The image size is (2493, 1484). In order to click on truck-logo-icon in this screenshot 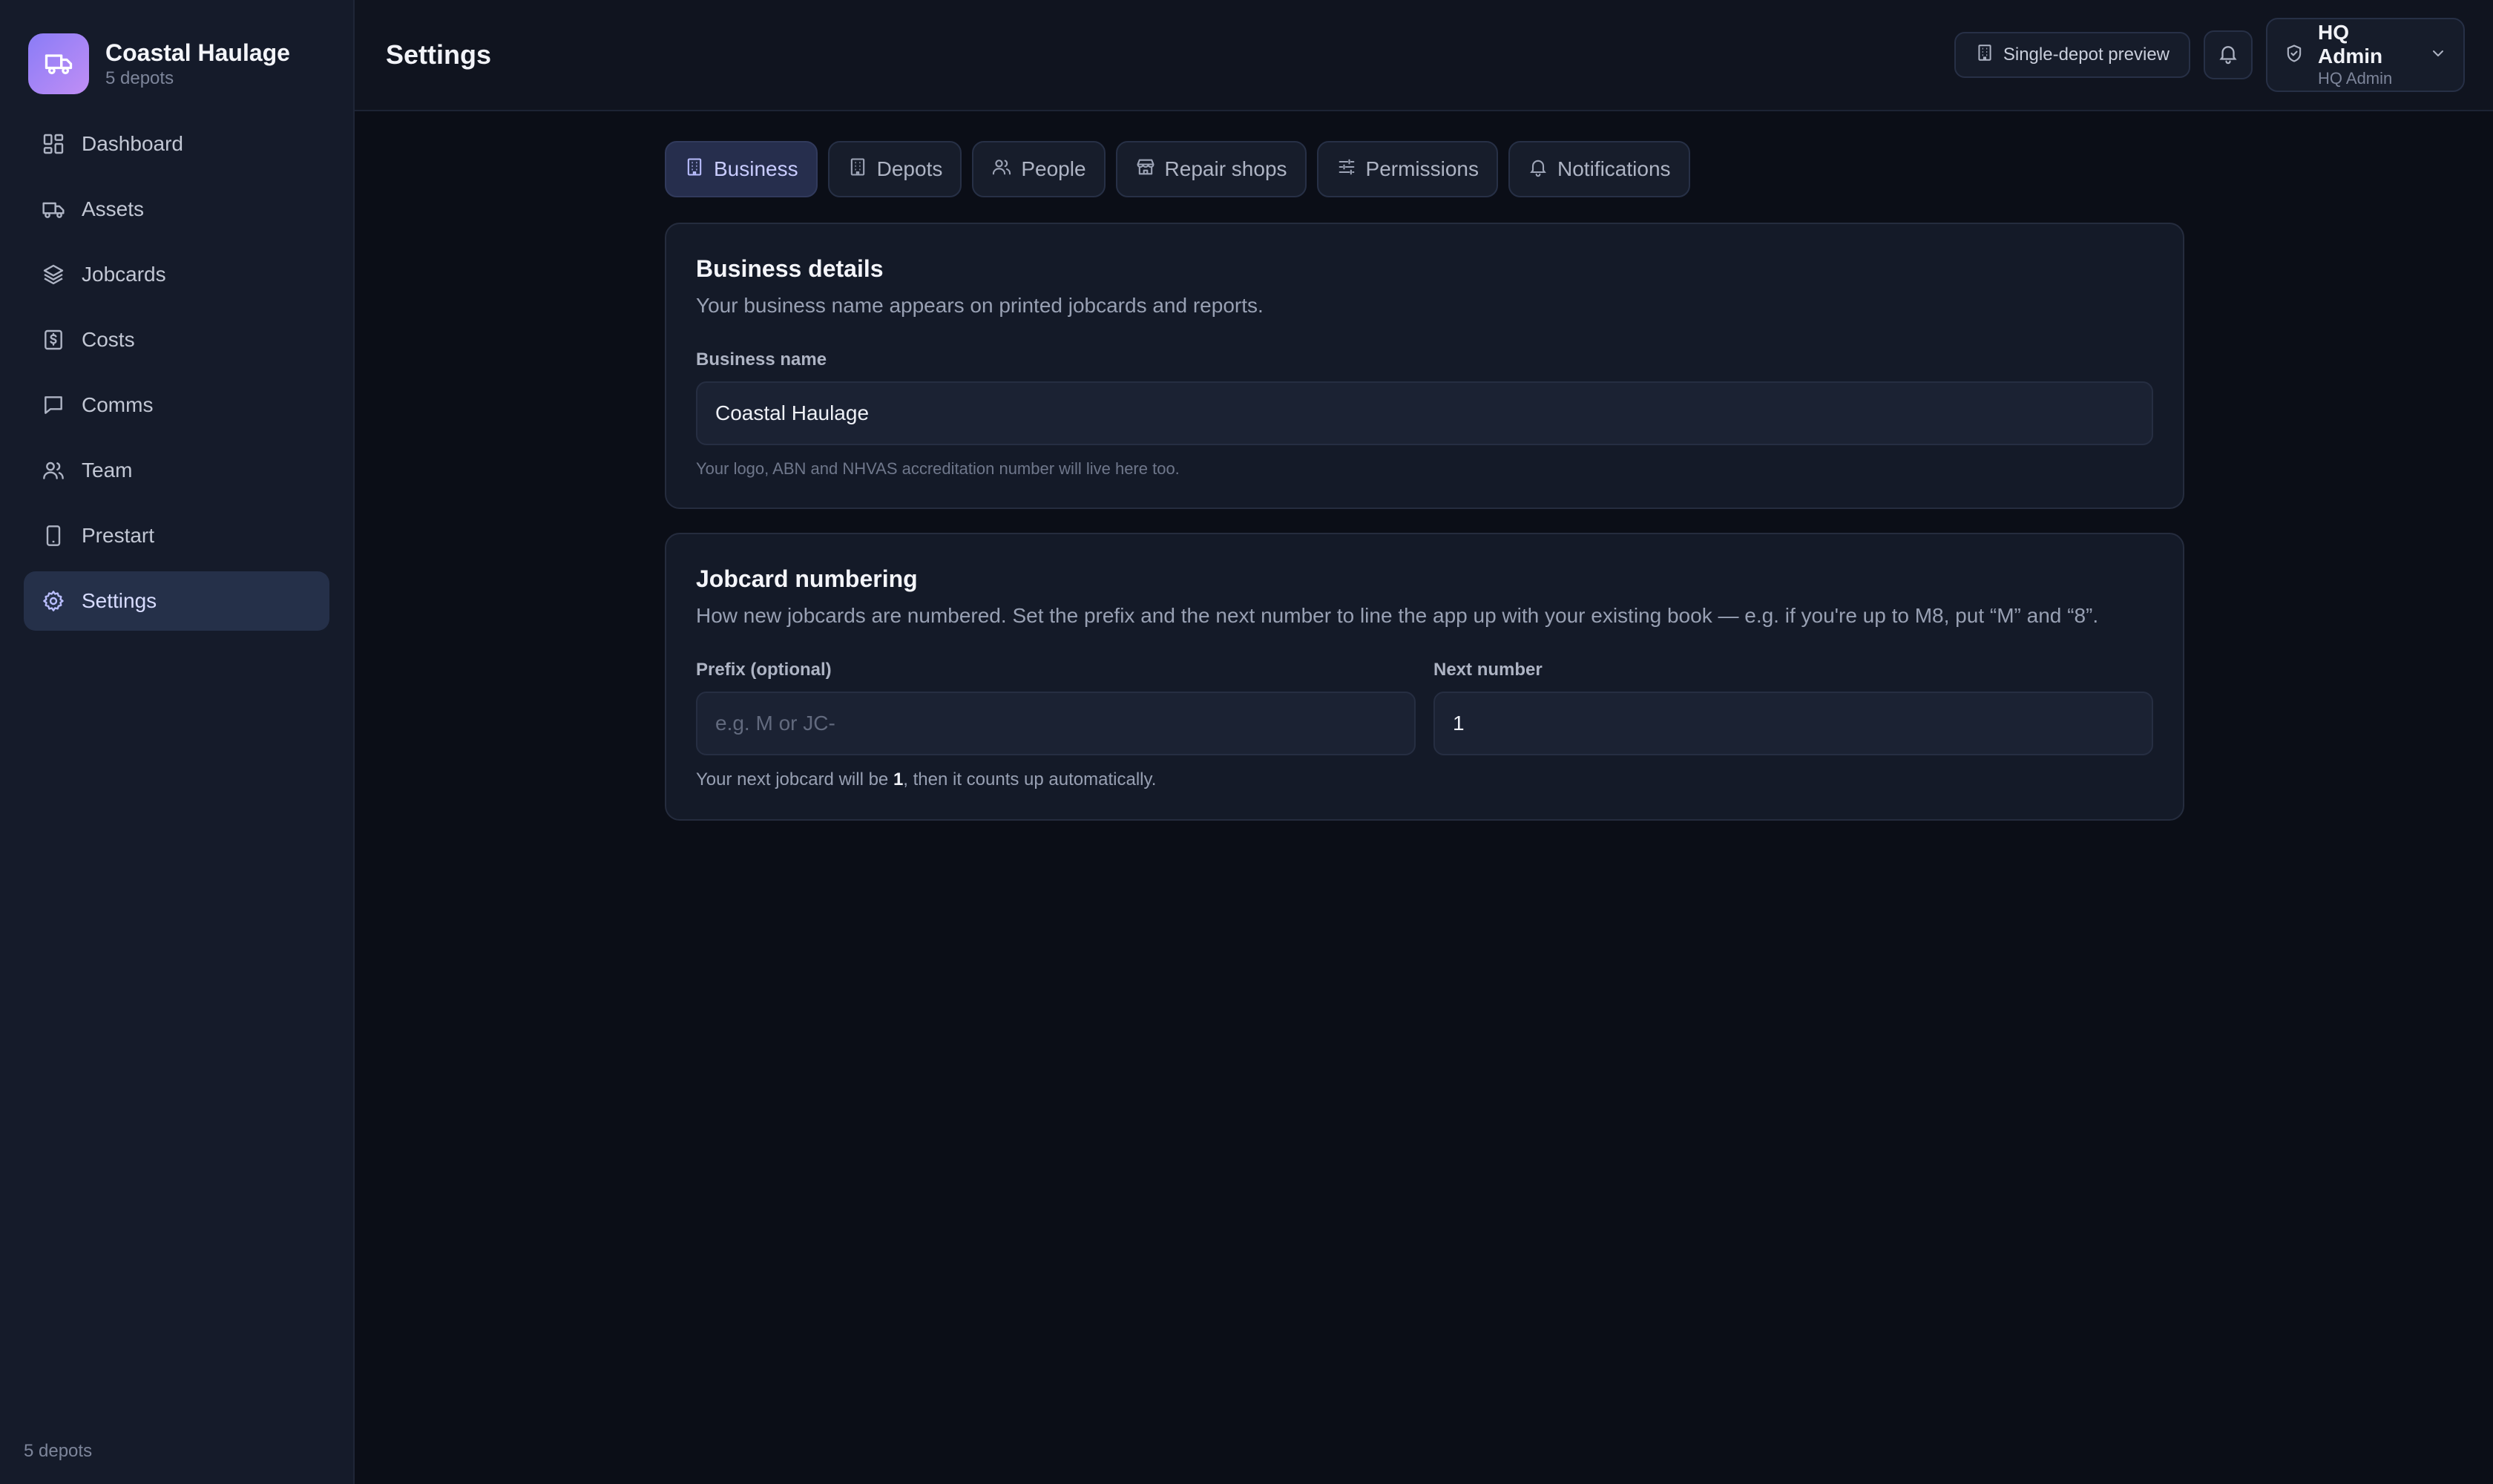, I will do `click(58, 63)`.